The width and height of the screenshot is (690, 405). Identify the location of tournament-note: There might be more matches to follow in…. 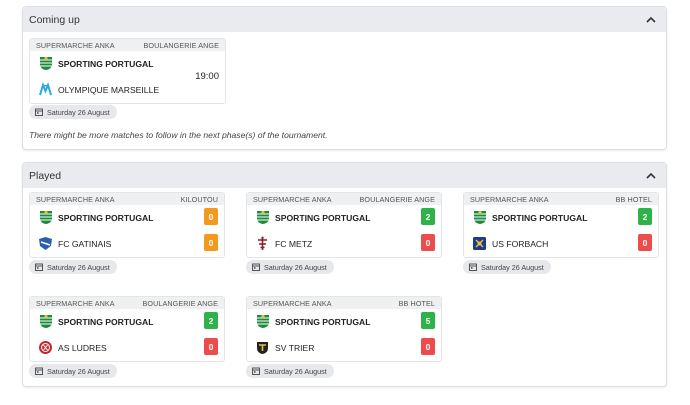
(178, 135).